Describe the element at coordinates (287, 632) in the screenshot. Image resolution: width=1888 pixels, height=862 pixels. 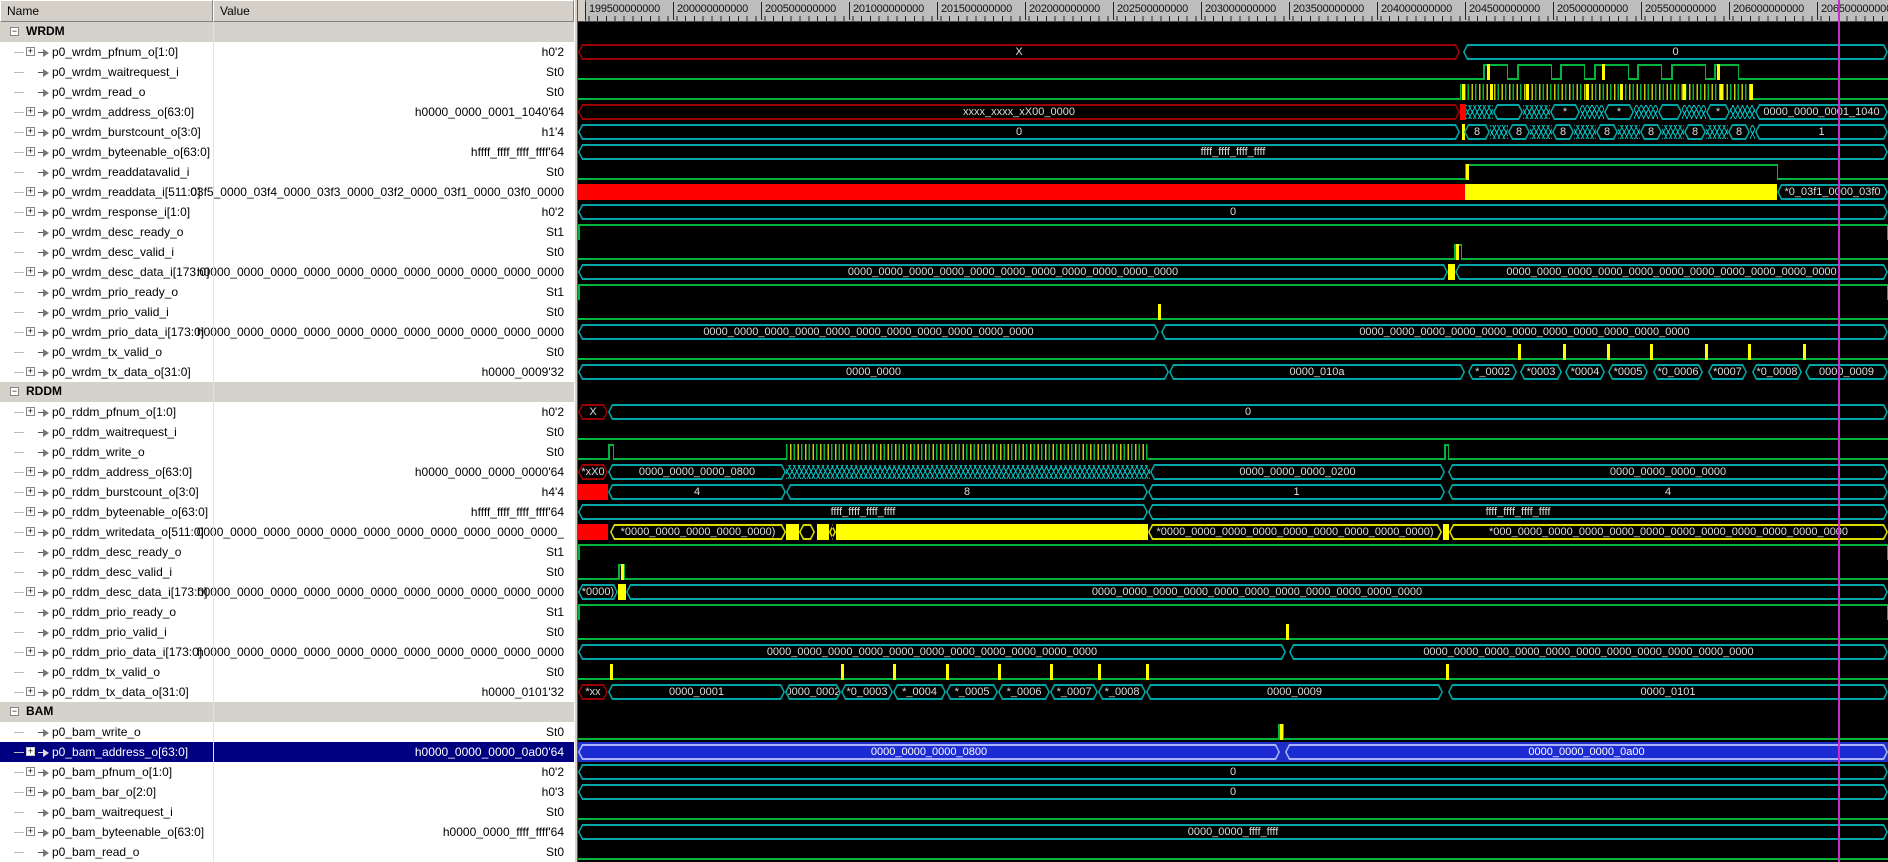
I see `signal-row: p0_rddm_prio_valid_i St0` at that location.